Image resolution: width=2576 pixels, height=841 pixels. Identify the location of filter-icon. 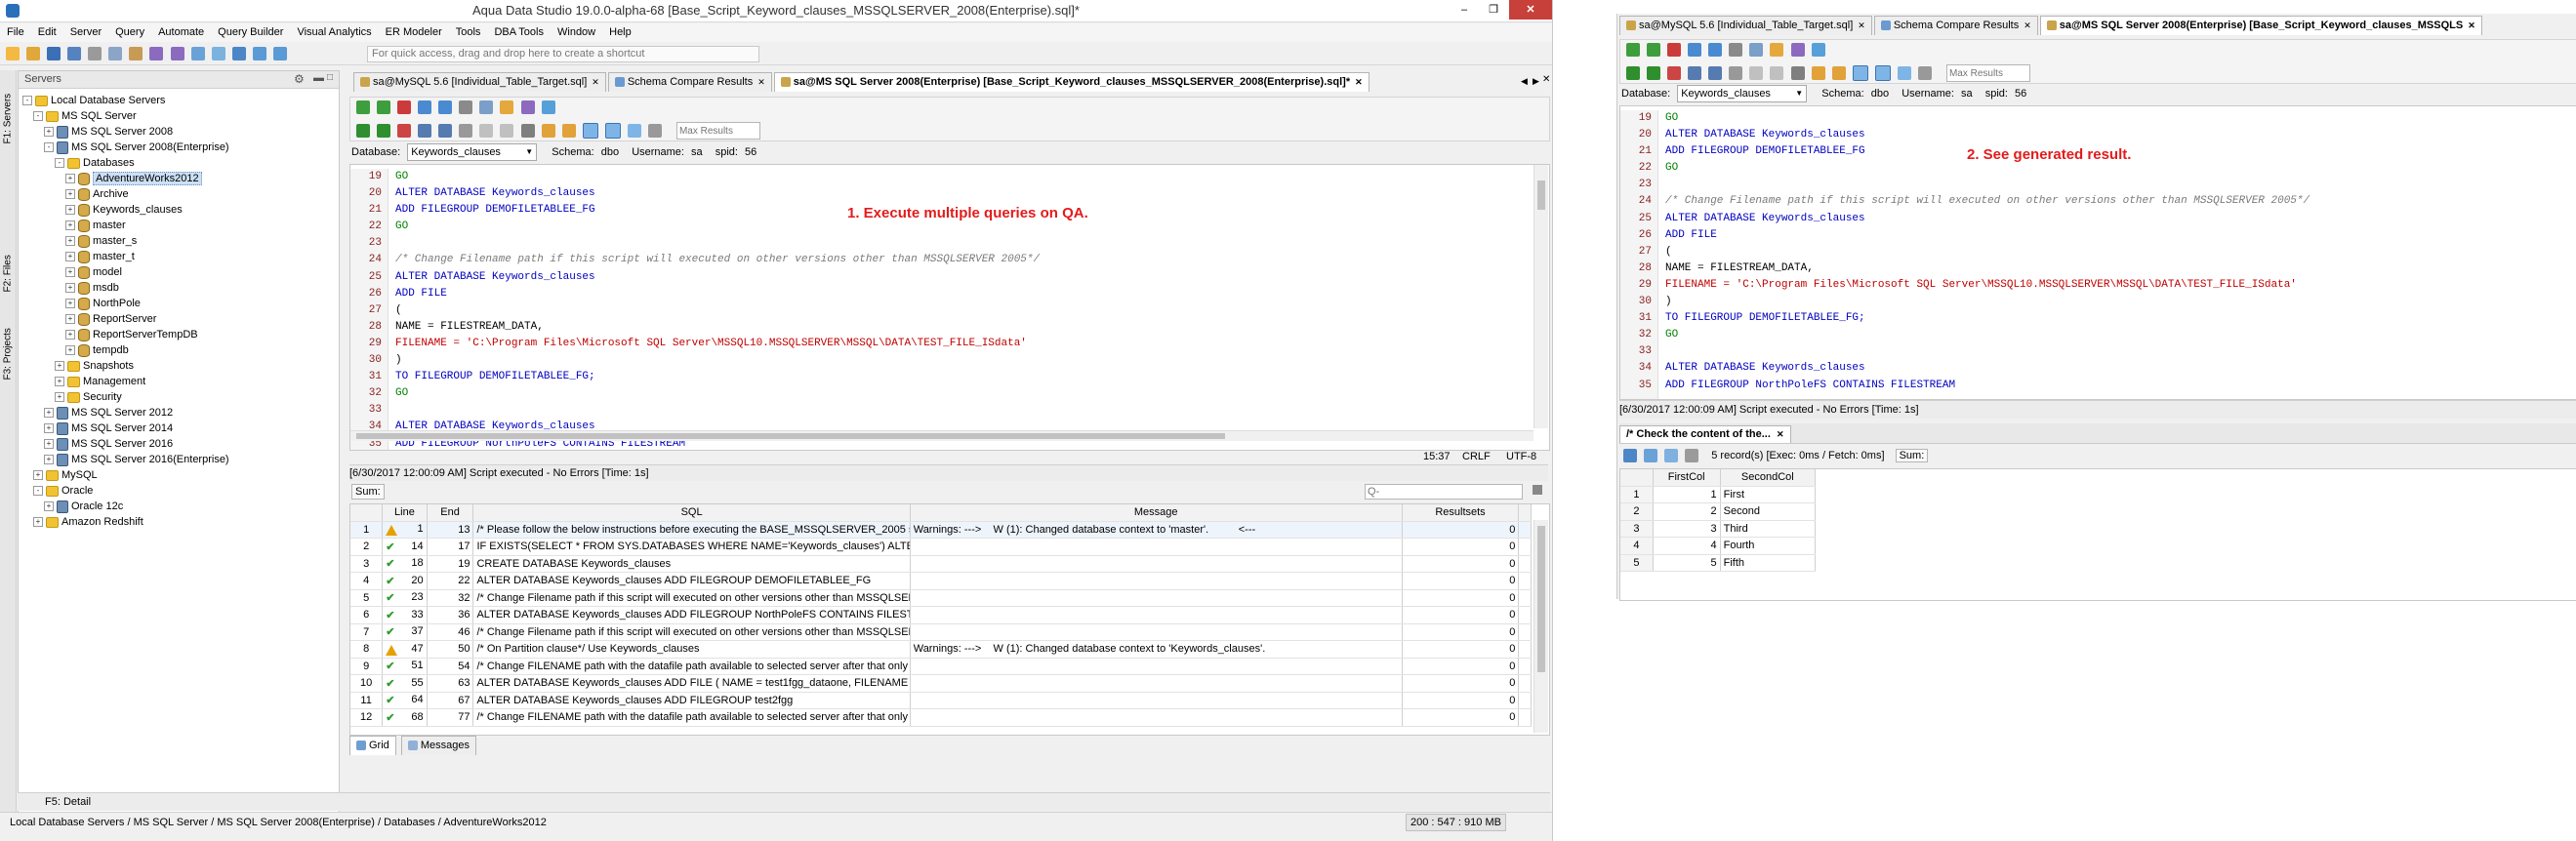
(1692, 456).